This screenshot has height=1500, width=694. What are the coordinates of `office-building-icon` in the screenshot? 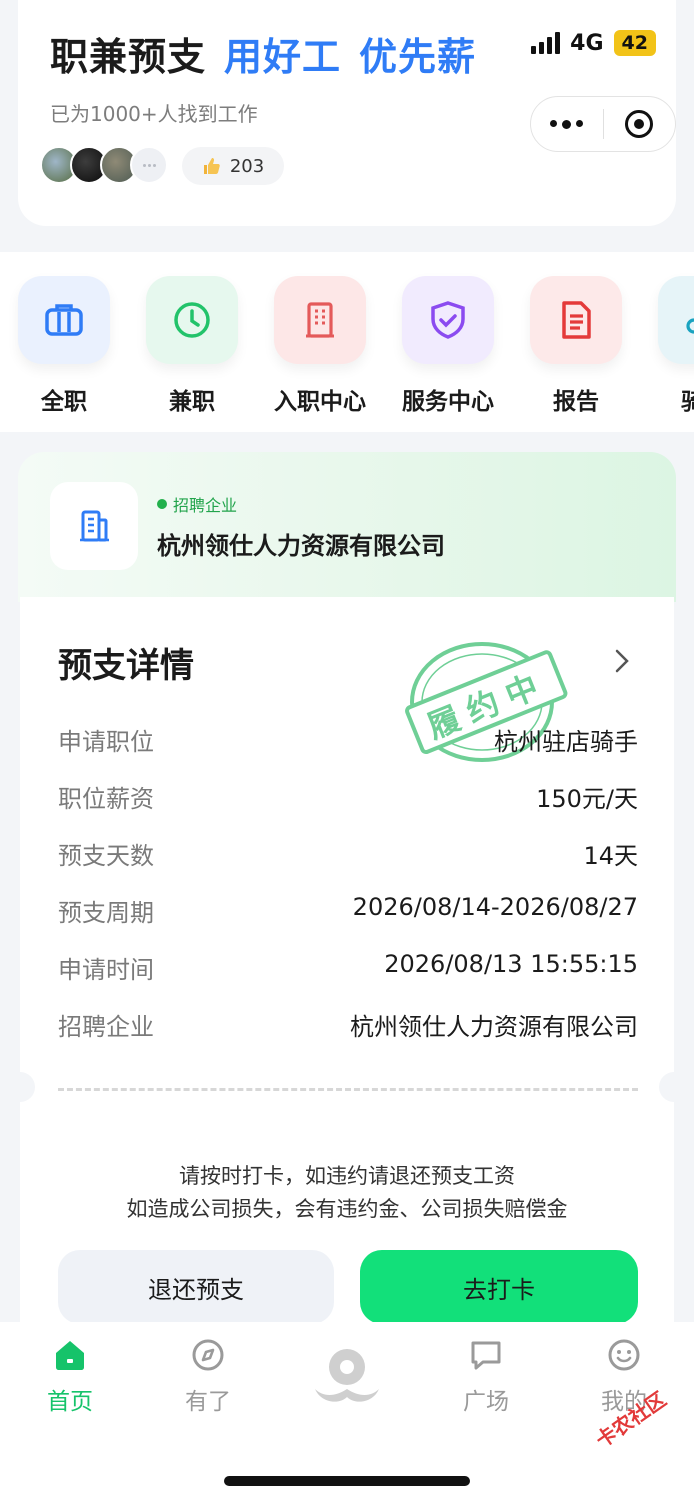 It's located at (94, 526).